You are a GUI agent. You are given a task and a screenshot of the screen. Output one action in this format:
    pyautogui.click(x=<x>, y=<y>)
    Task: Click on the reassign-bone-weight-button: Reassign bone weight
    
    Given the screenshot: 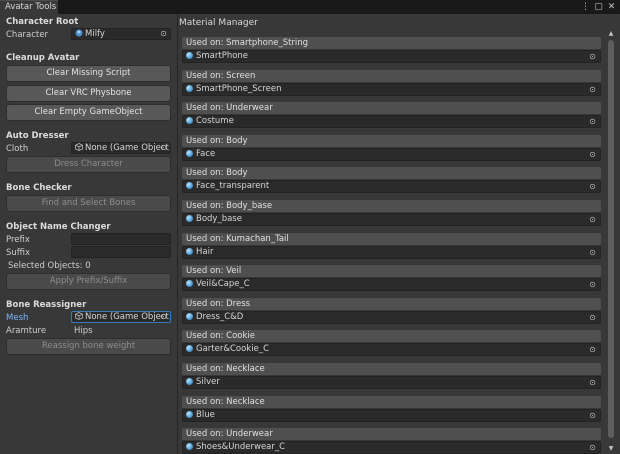 What is the action you would take?
    pyautogui.click(x=88, y=346)
    